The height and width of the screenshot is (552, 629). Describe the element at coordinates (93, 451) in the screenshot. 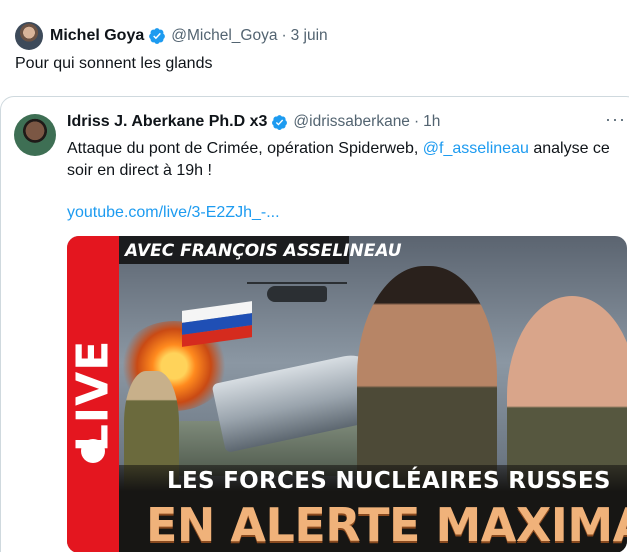

I see `live-dot-icon` at that location.